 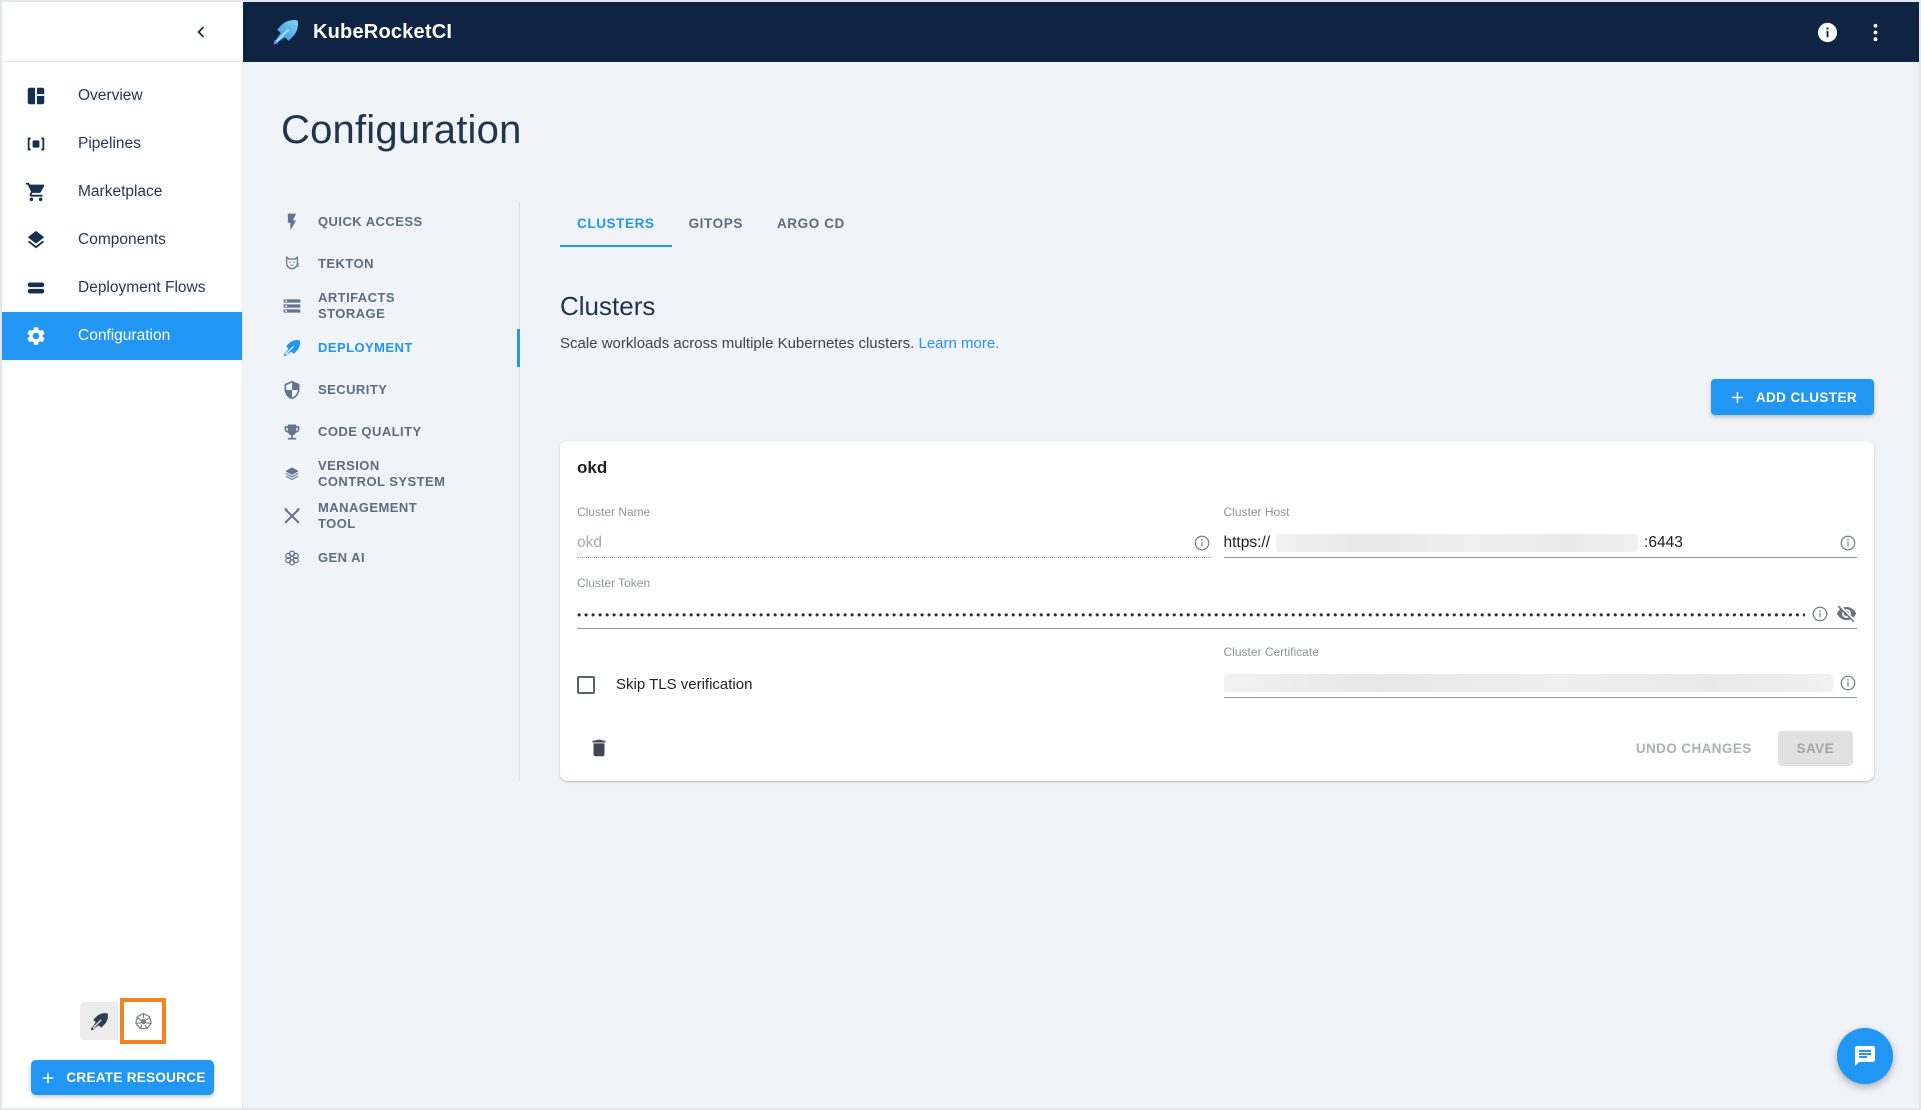 I want to click on redacted-host-value, so click(x=1457, y=542).